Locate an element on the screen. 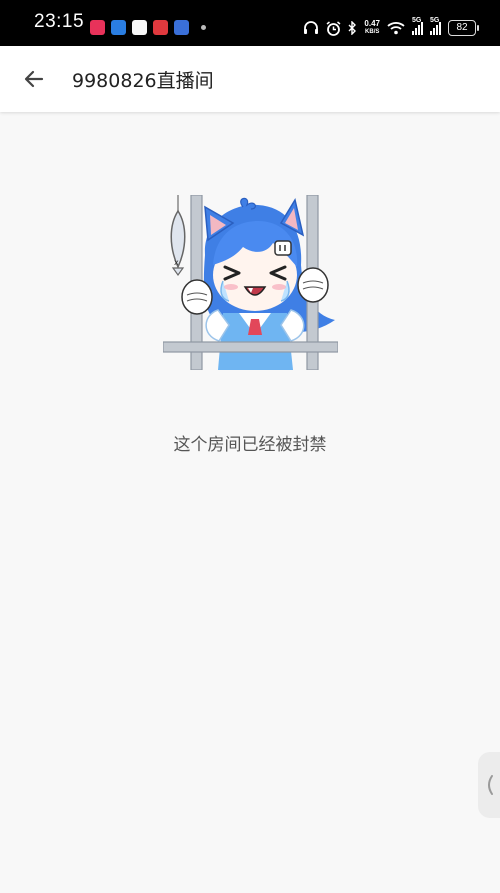 The width and height of the screenshot is (500, 893). edge-sidebar-handle is located at coordinates (489, 785).